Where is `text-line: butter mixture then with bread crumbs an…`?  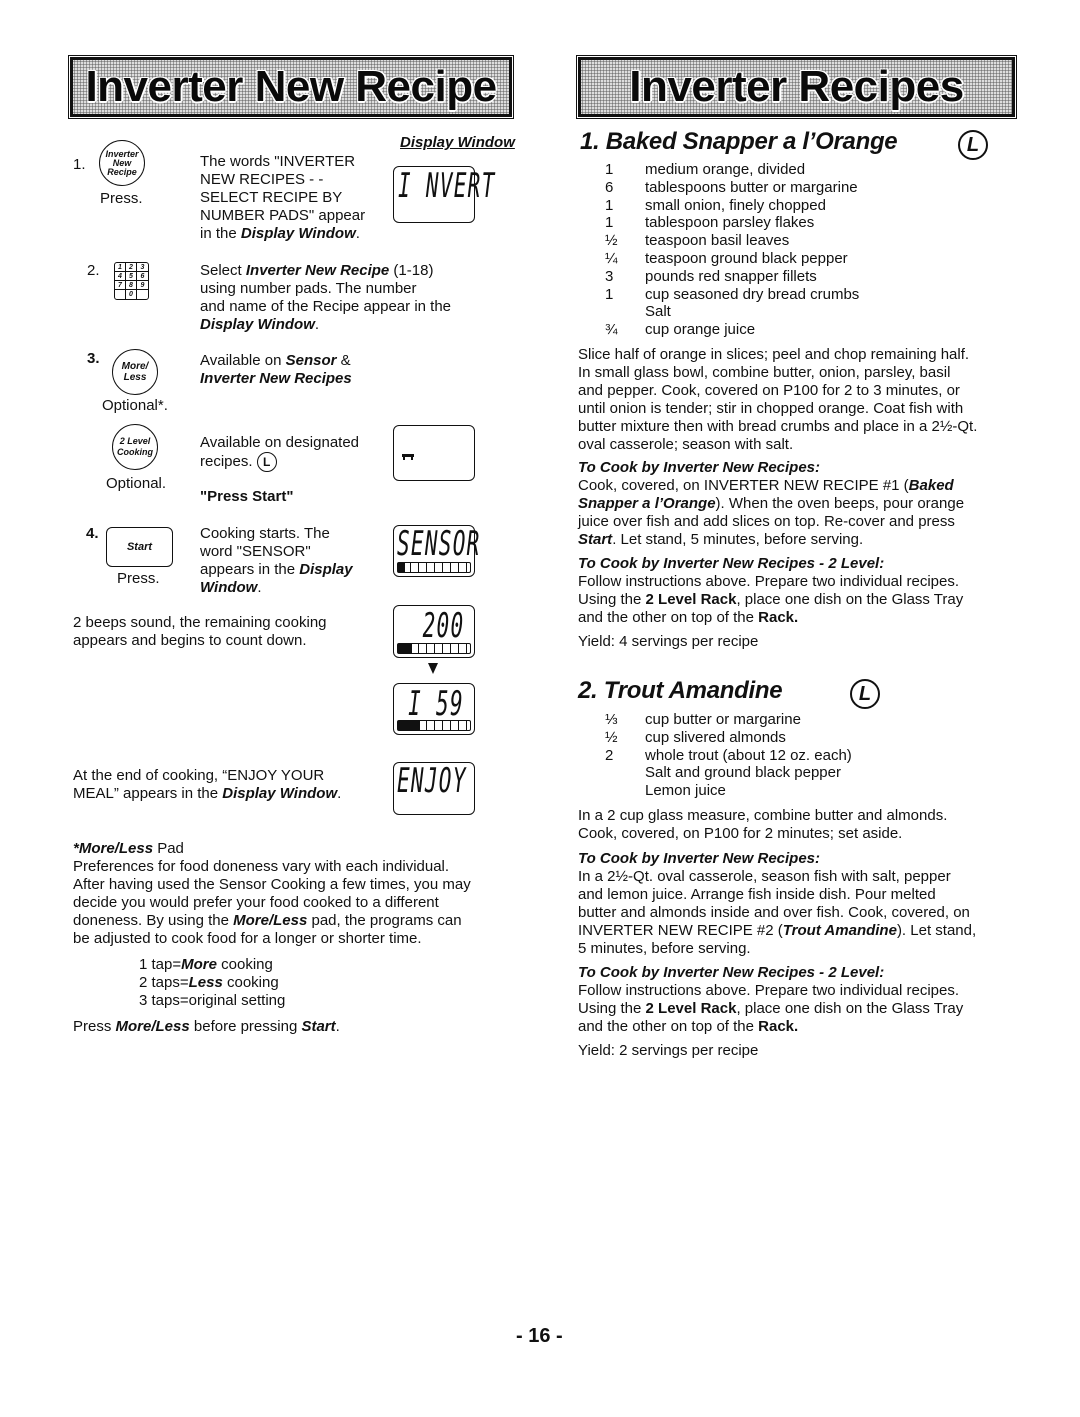 text-line: butter mixture then with bread crumbs an… is located at coordinates (778, 426).